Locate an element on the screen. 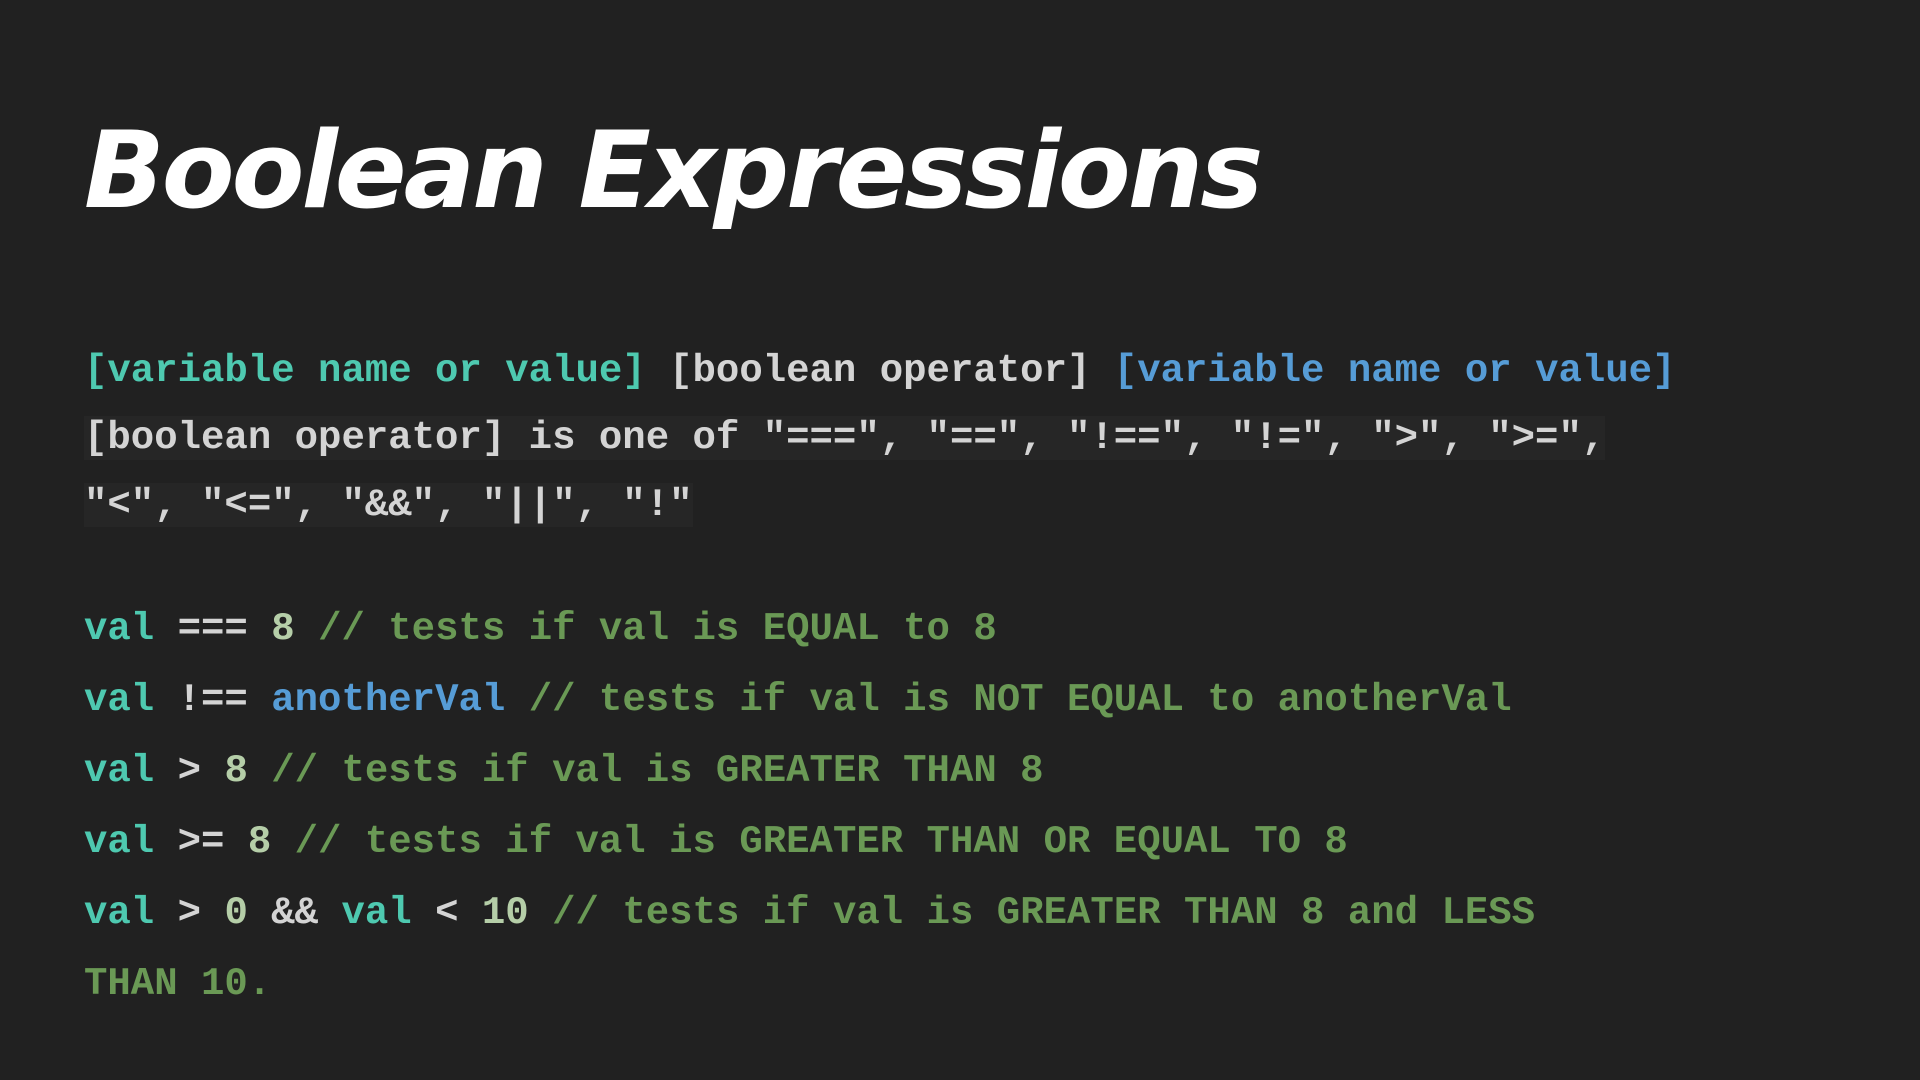  code-operator: !== is located at coordinates (212, 700).